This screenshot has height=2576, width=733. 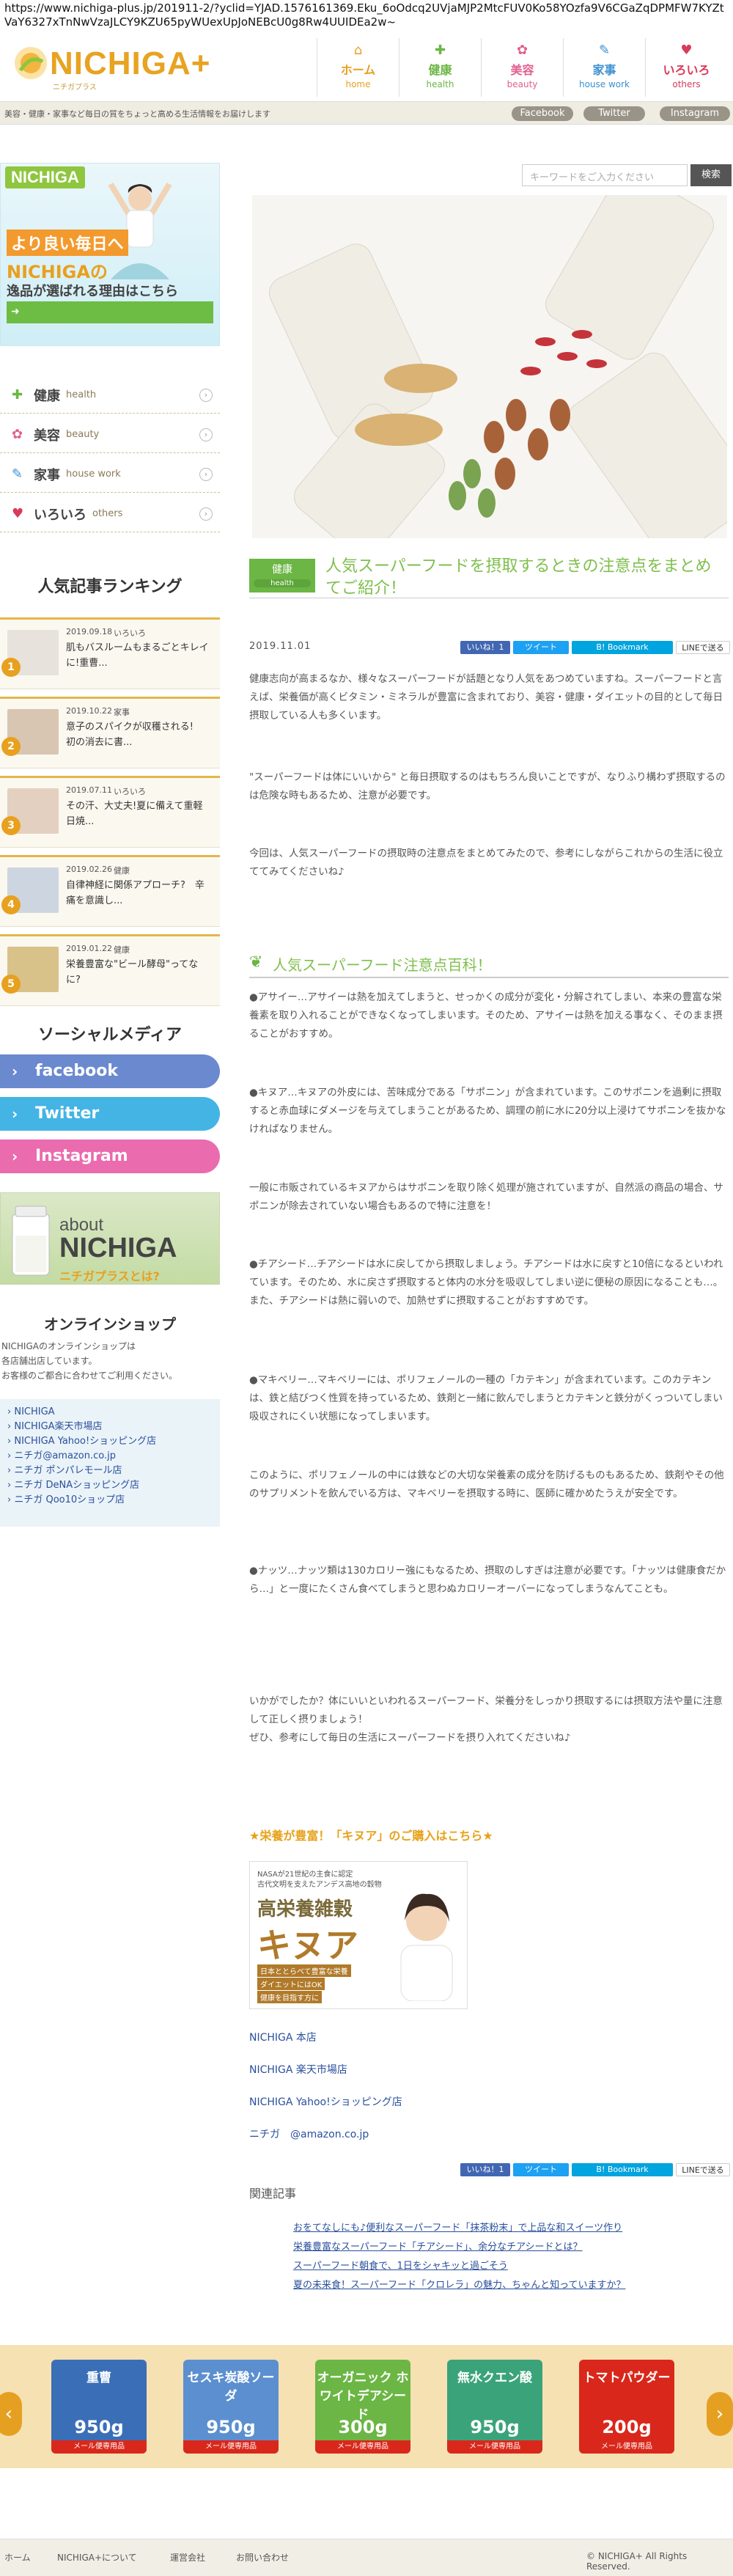 What do you see at coordinates (511, 2229) in the screenshot?
I see `related-article-link: おをてなしにも♪便利なスーパーフード「抹茶粉末」で上品な和スイーツ作り` at bounding box center [511, 2229].